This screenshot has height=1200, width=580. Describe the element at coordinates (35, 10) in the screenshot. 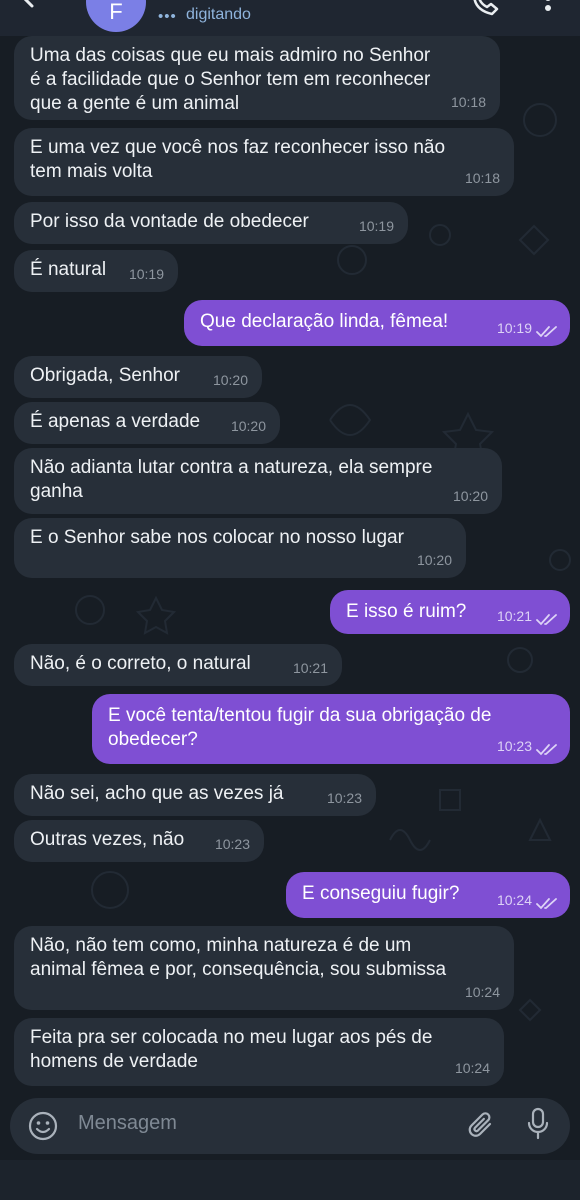

I see `back-arrow-icon` at that location.